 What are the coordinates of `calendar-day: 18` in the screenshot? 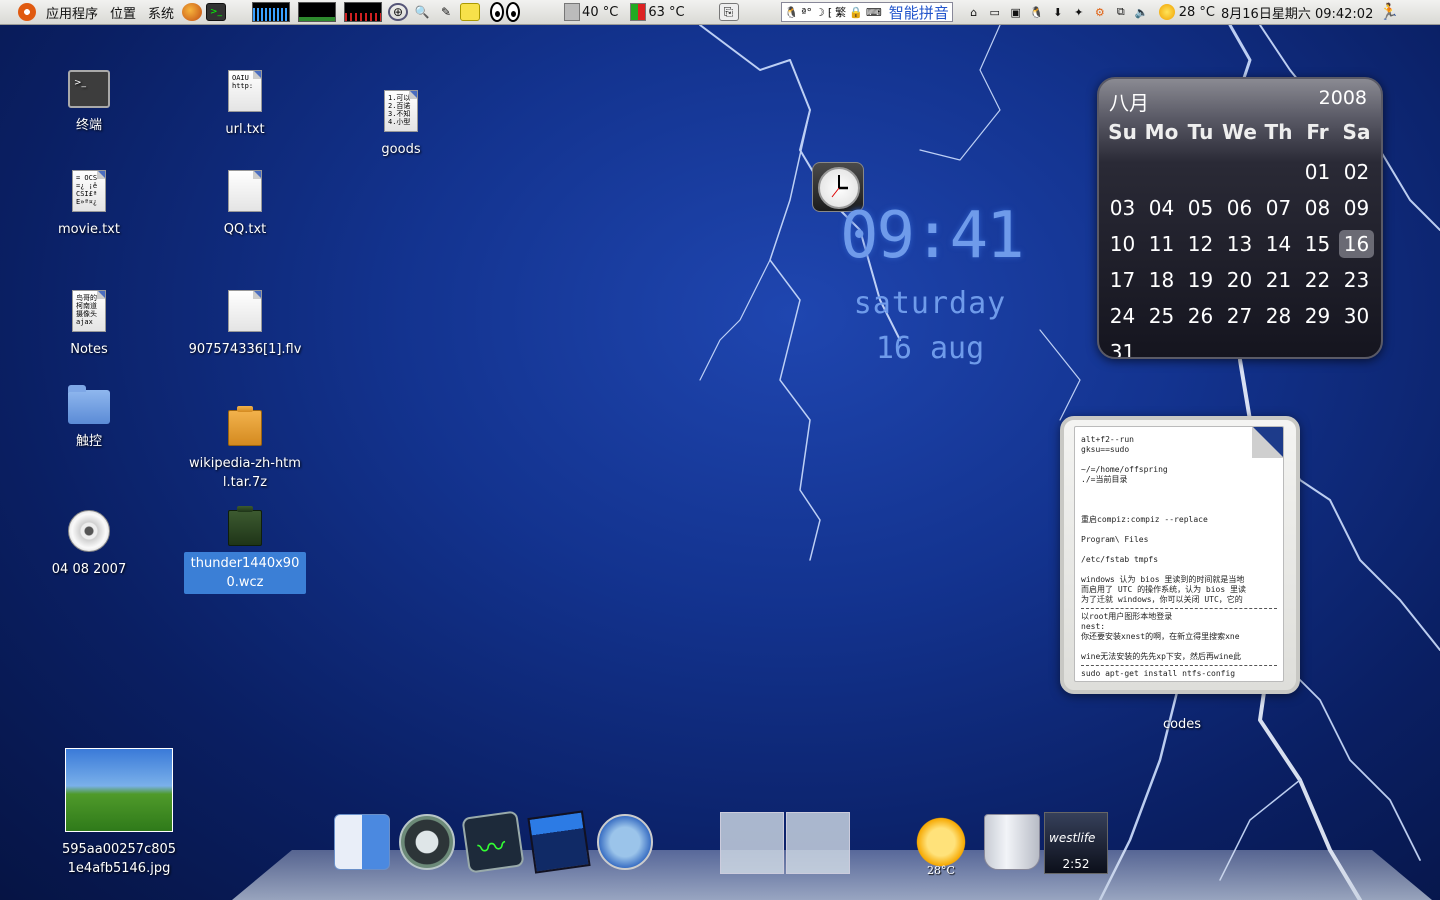 It's located at (1161, 280).